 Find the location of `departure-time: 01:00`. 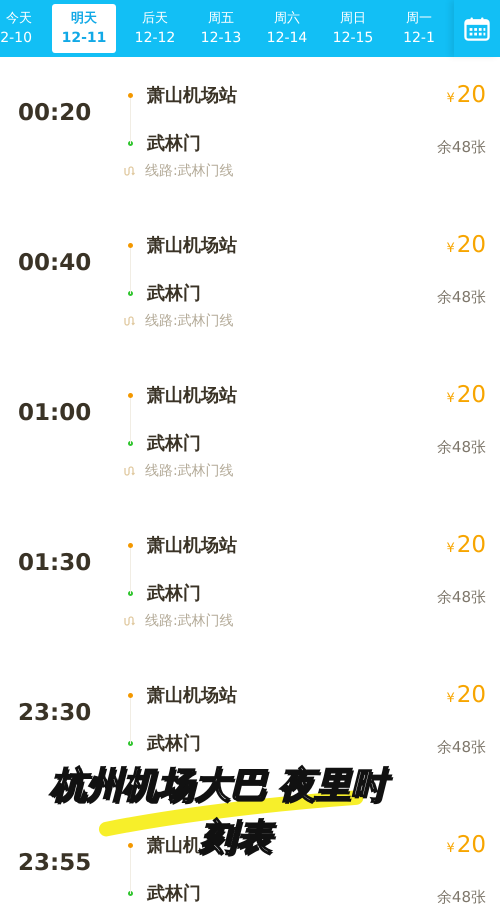

departure-time: 01:00 is located at coordinates (54, 413).